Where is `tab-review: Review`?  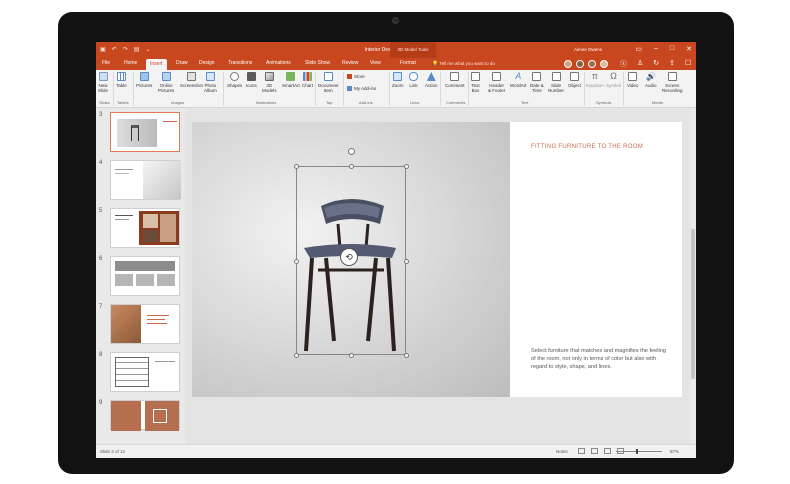 tab-review: Review is located at coordinates (350, 63).